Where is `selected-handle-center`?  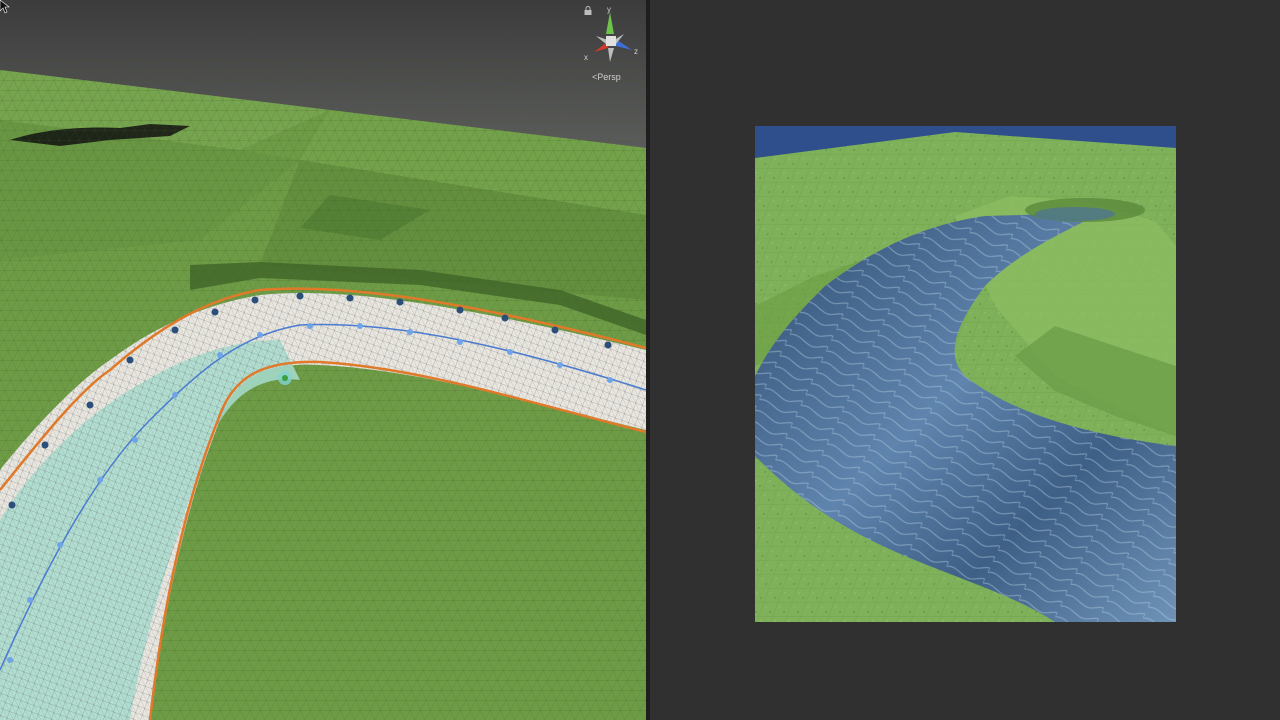 selected-handle-center is located at coordinates (285, 378).